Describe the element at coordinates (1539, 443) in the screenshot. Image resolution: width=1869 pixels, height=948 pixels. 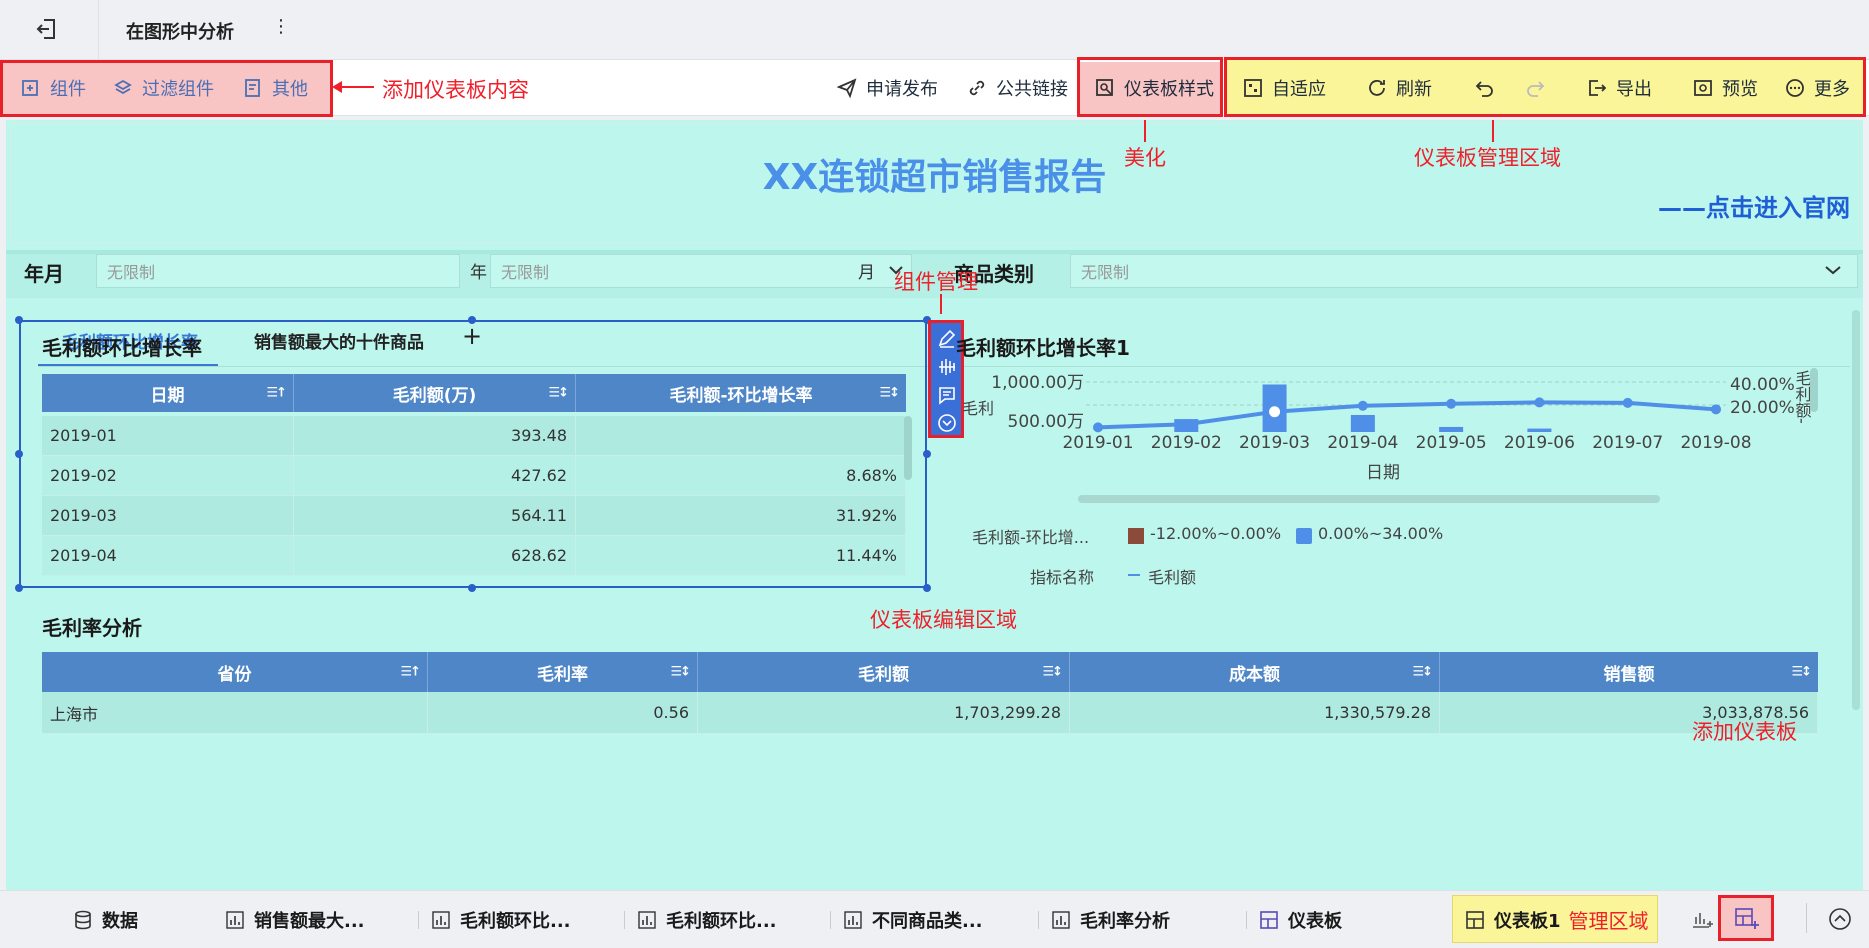
I see `x-tick-label: 2019-06` at that location.